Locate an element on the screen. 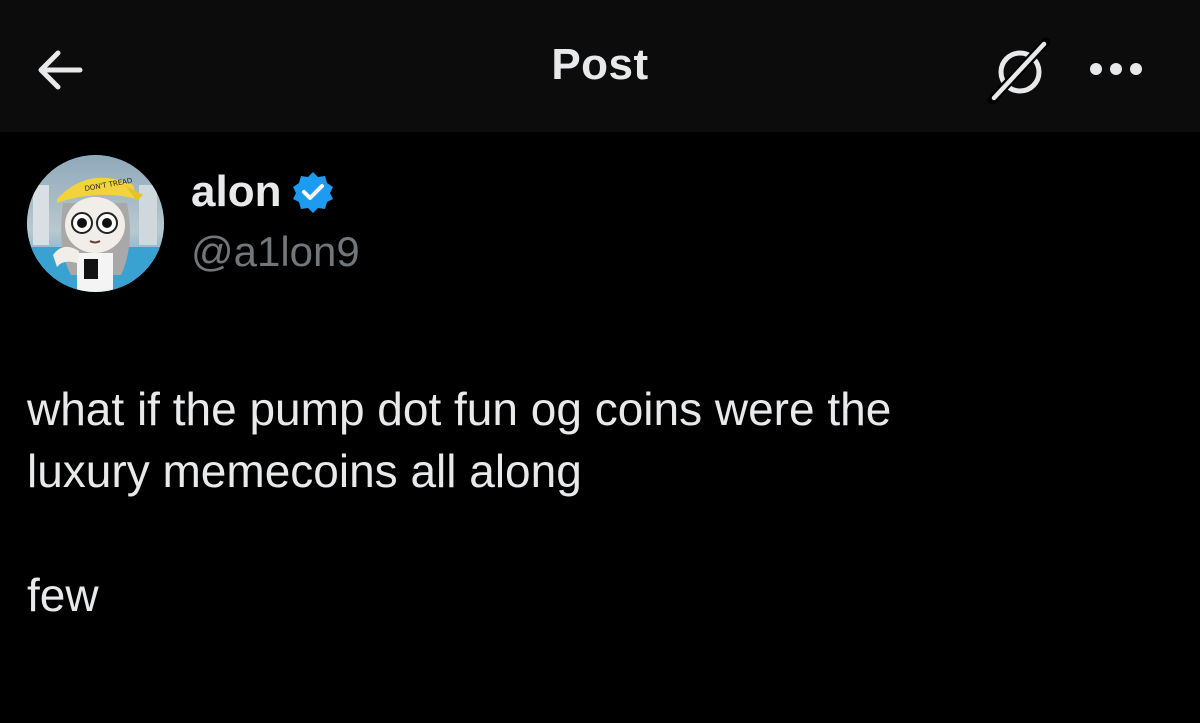 This screenshot has height=723, width=1200. more-horizontal-icon is located at coordinates (1116, 69).